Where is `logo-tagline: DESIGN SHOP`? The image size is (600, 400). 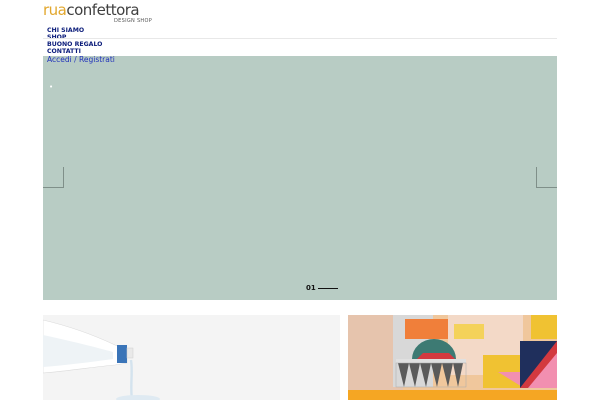 logo-tagline: DESIGN SHOP is located at coordinates (133, 21).